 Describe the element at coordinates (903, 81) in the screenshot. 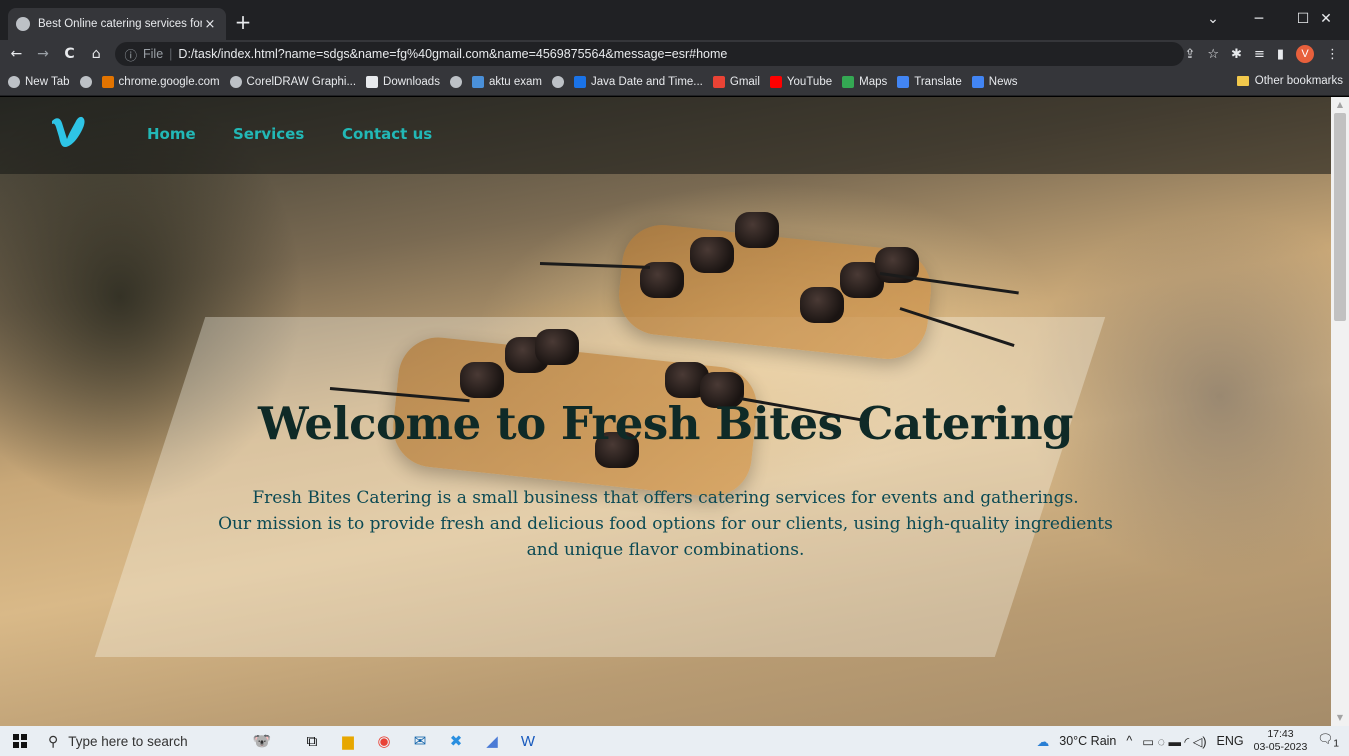

I see `translate-icon` at that location.